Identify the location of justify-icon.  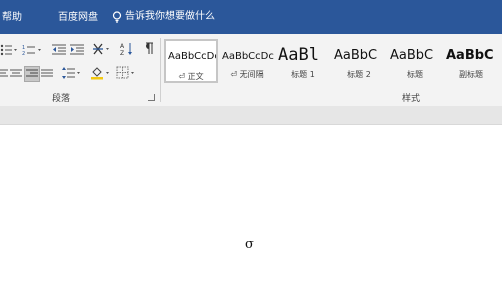
(47, 74).